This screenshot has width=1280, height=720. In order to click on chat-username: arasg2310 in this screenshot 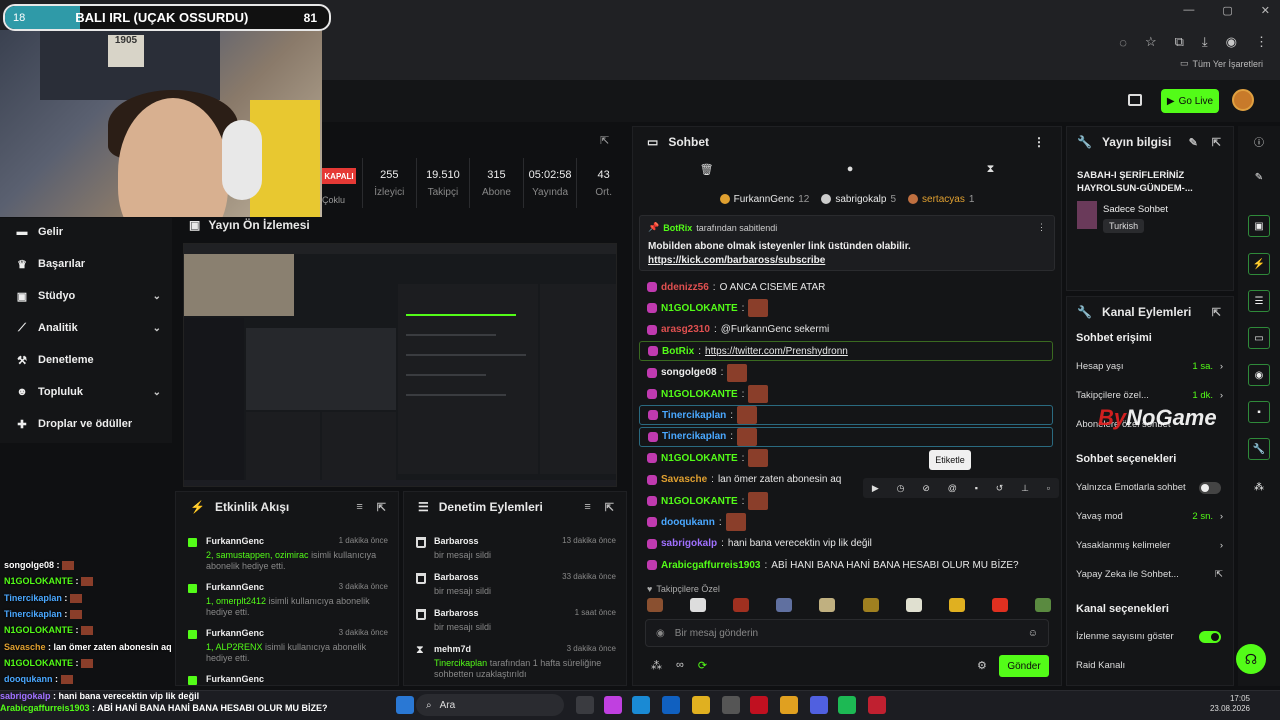, I will do `click(685, 329)`.